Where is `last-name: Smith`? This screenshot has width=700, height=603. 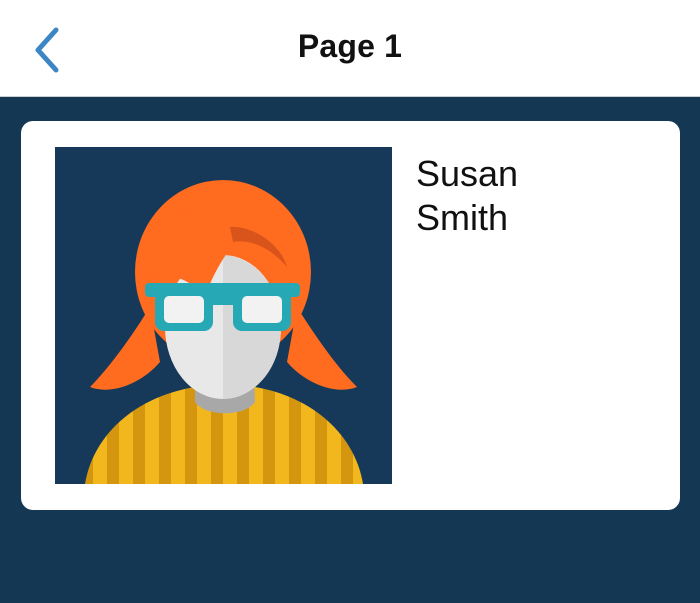 last-name: Smith is located at coordinates (462, 217).